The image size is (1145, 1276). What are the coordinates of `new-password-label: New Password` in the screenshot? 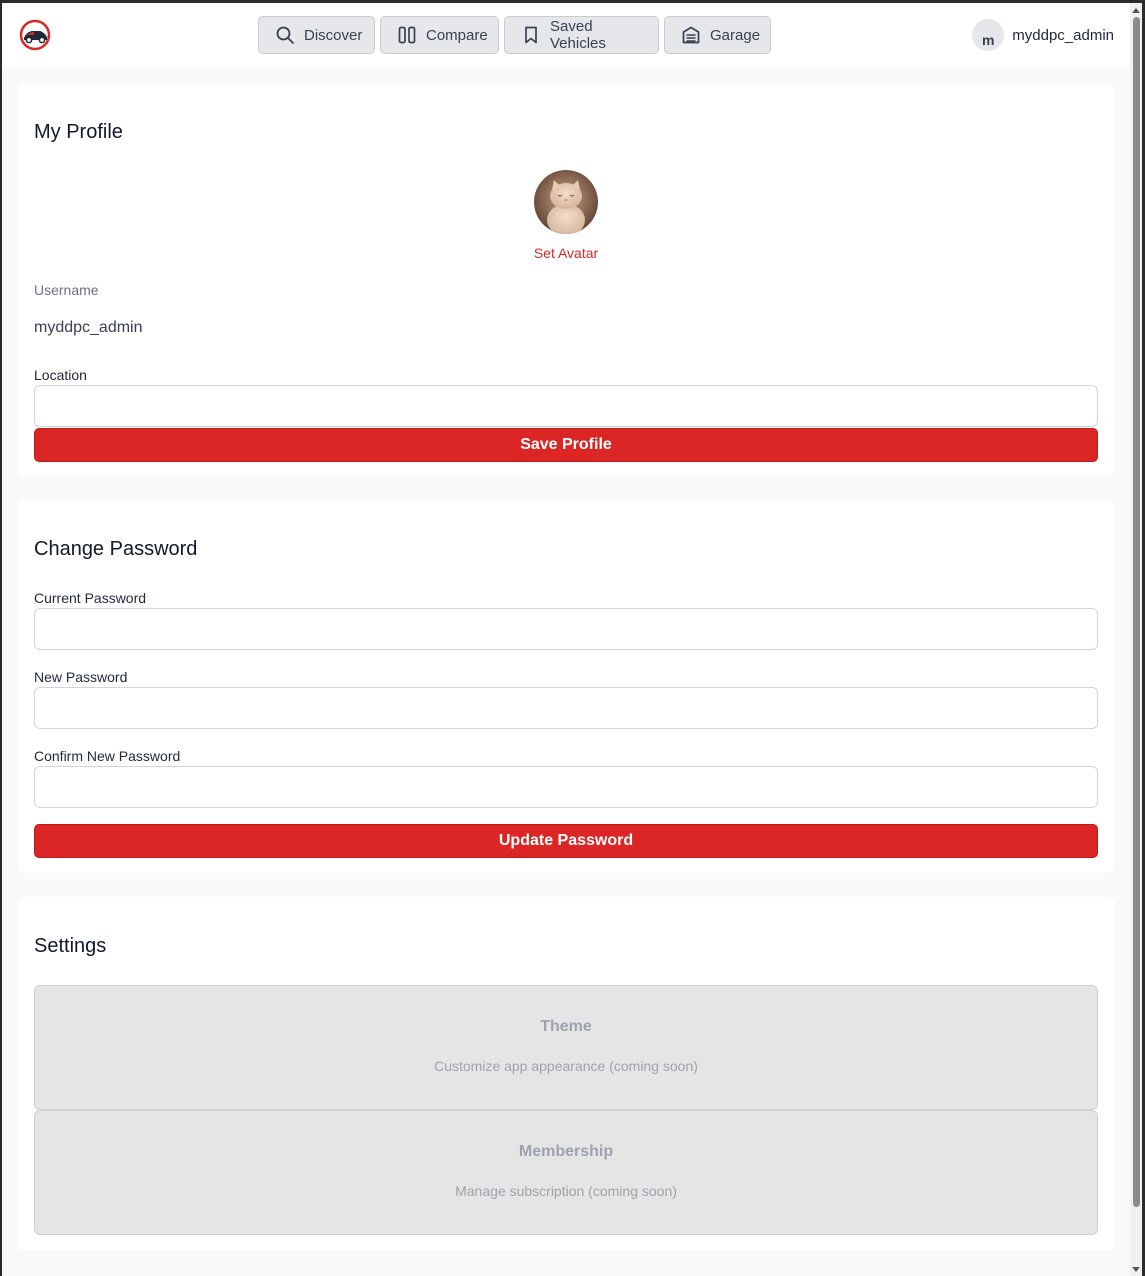 It's located at (81, 677).